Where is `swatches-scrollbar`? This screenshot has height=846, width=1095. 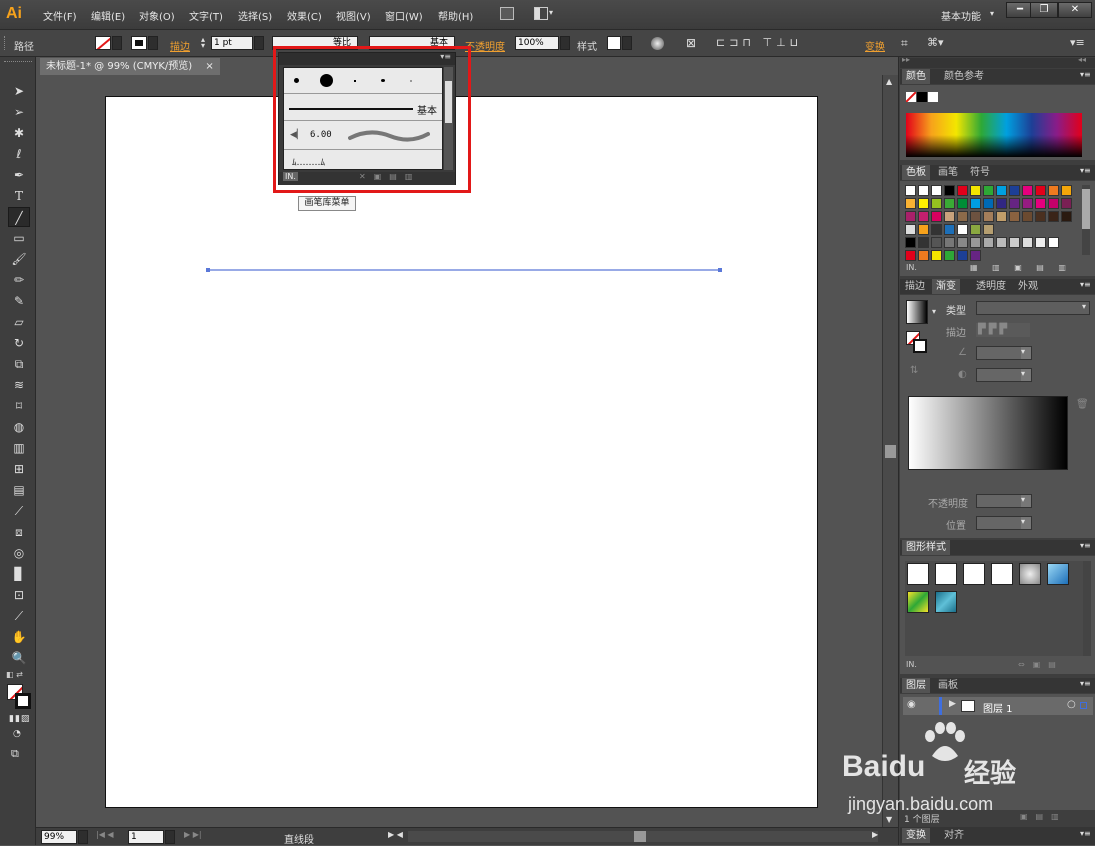 swatches-scrollbar is located at coordinates (1086, 220).